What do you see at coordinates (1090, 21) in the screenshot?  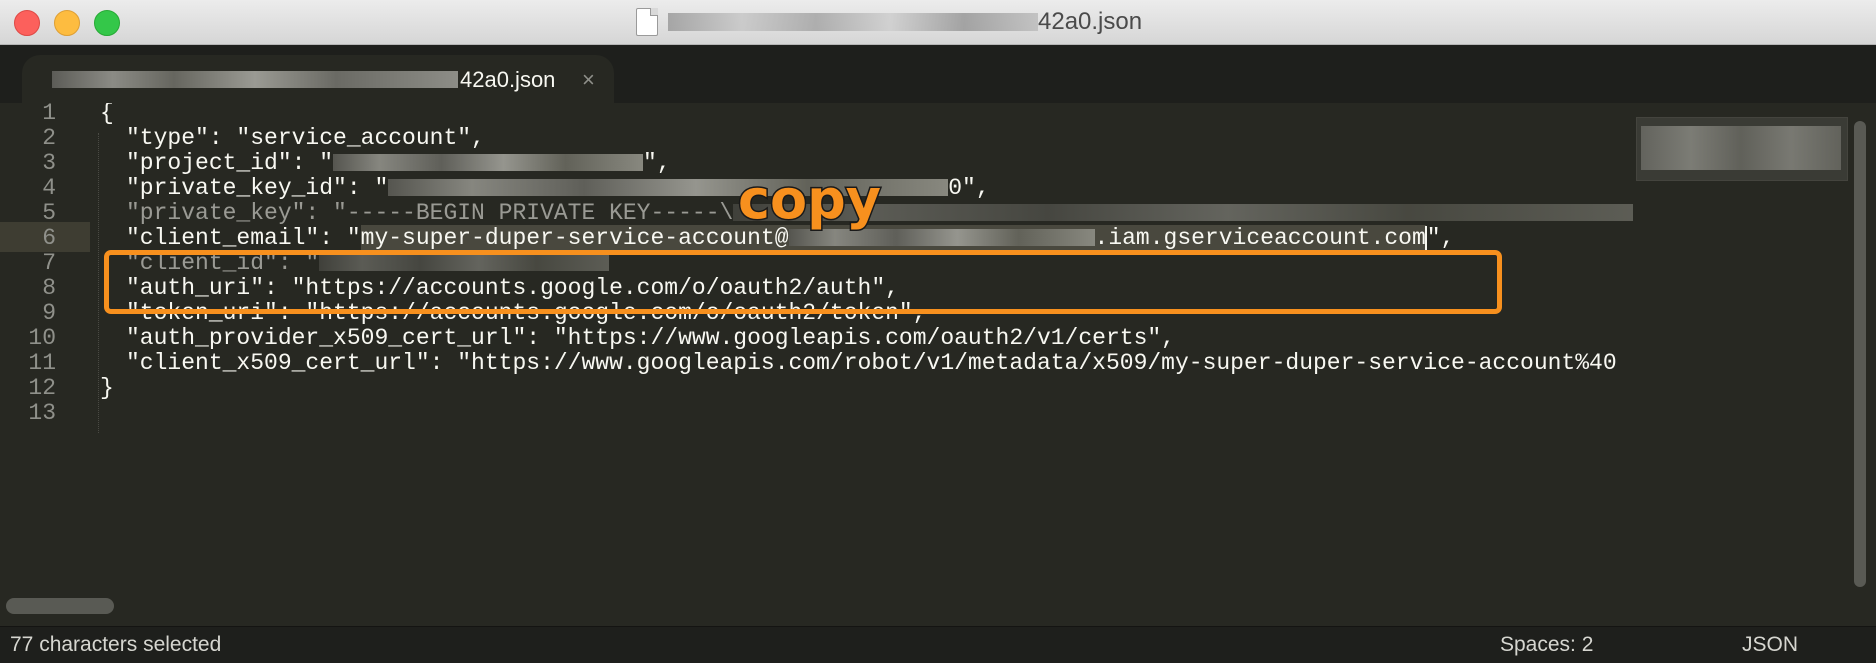 I see `window-title-text: 42a0.json` at bounding box center [1090, 21].